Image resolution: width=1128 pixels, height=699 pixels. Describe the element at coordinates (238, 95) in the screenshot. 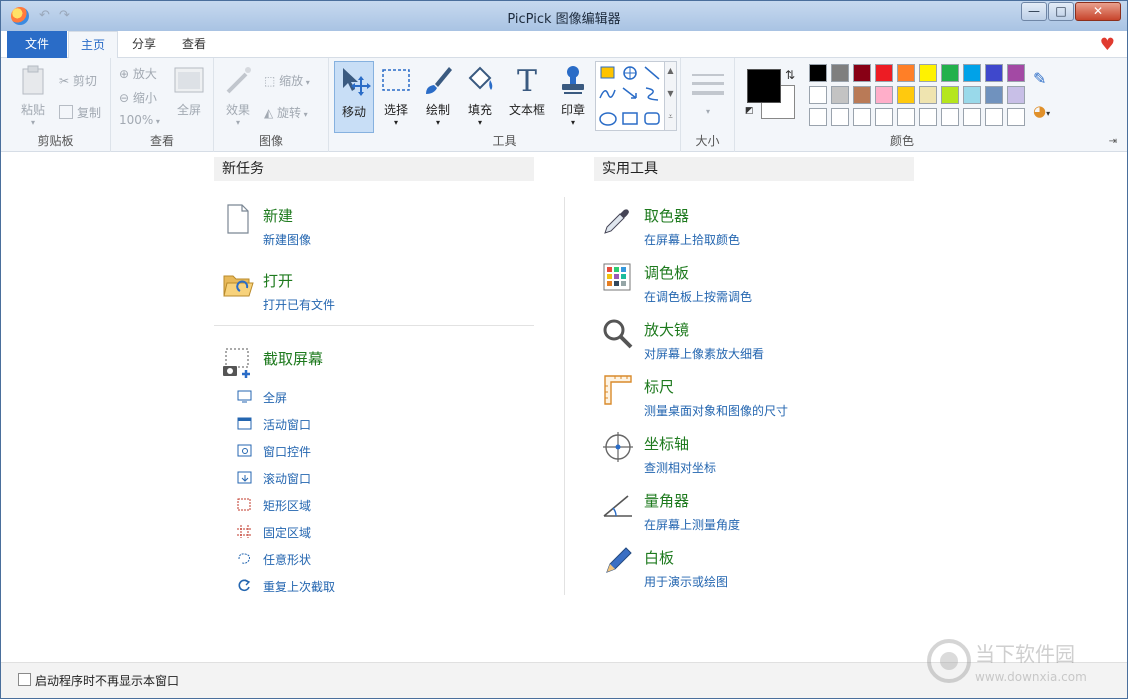

I see `effects-button: 效果 ▾` at that location.